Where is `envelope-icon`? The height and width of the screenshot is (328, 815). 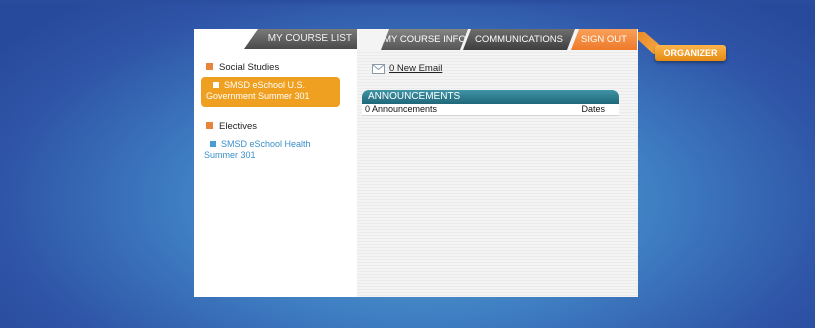 envelope-icon is located at coordinates (378, 69).